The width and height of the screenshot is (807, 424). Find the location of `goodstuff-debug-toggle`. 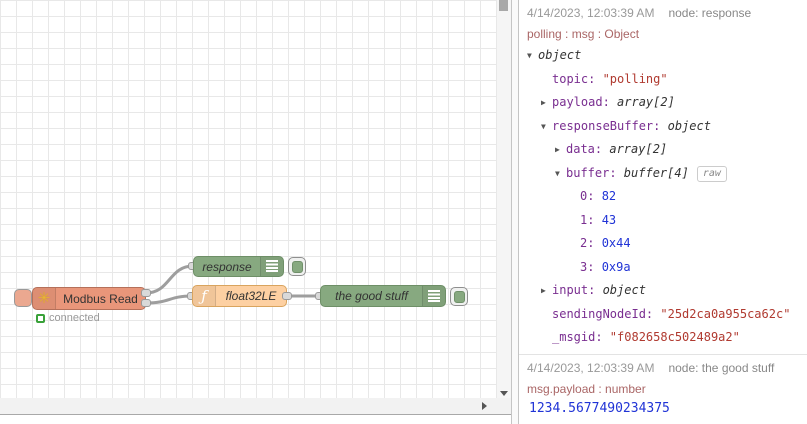

goodstuff-debug-toggle is located at coordinates (459, 296).